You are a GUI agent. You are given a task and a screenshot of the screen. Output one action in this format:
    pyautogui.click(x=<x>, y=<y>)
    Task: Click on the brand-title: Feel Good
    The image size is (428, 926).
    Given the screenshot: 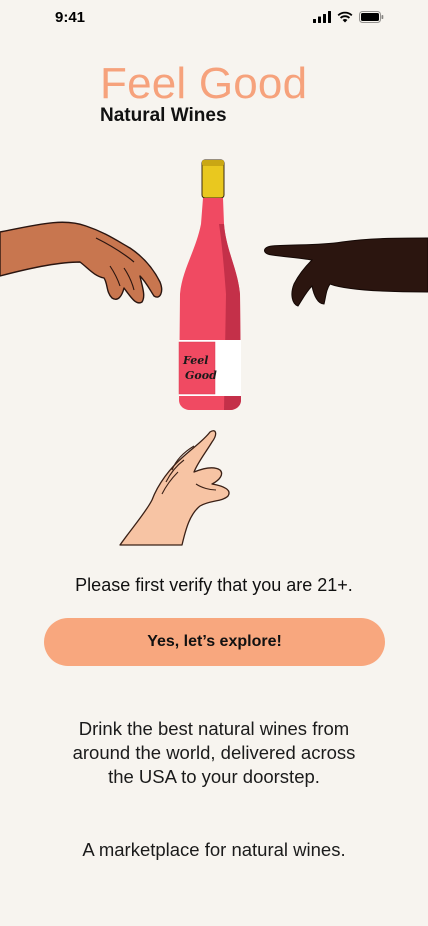 What is the action you would take?
    pyautogui.click(x=204, y=83)
    